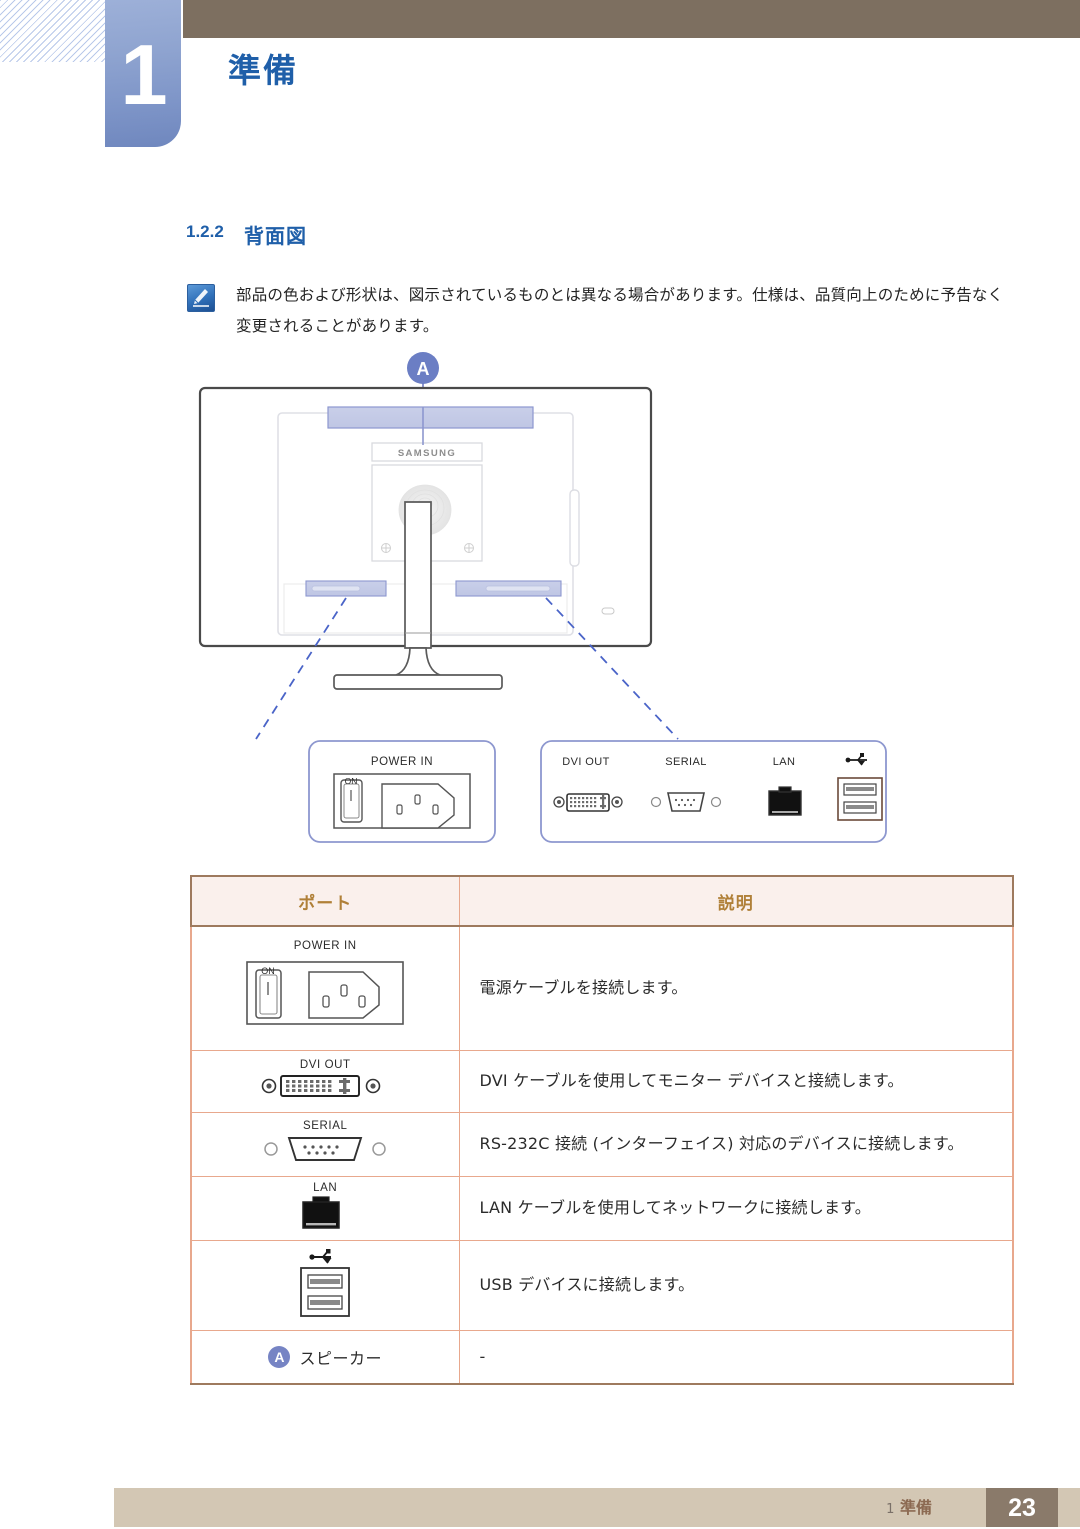 This screenshot has width=1080, height=1529. I want to click on samsung-logo: SAMSUNG, so click(427, 453).